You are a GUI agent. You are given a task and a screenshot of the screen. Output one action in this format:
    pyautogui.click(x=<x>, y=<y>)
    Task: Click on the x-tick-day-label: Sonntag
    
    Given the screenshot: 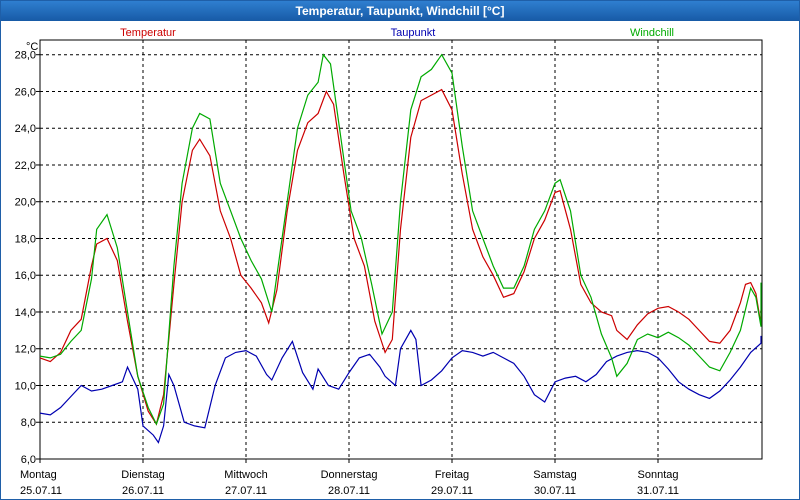 What is the action you would take?
    pyautogui.click(x=658, y=475)
    